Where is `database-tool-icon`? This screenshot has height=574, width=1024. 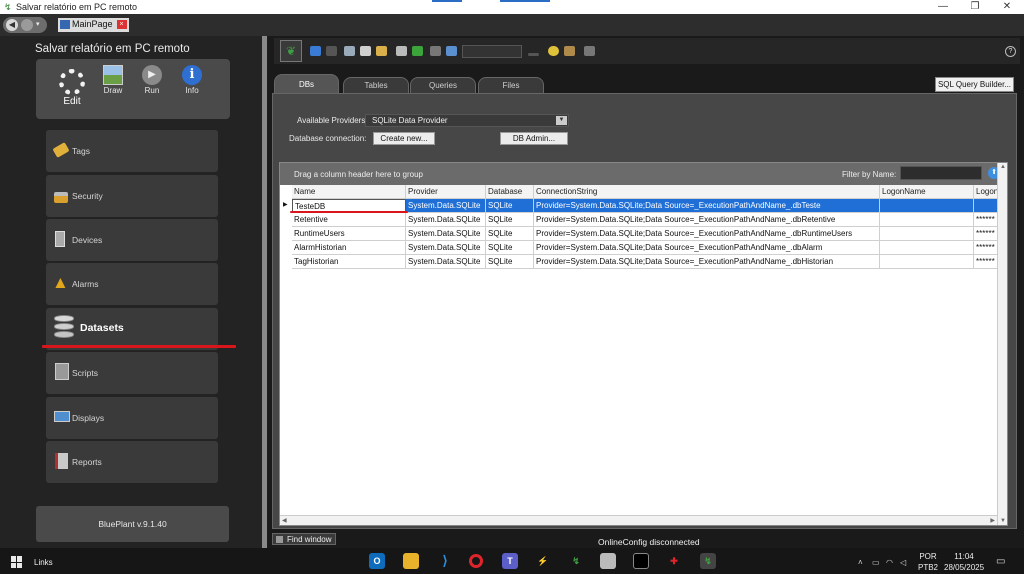 database-tool-icon is located at coordinates (608, 561).